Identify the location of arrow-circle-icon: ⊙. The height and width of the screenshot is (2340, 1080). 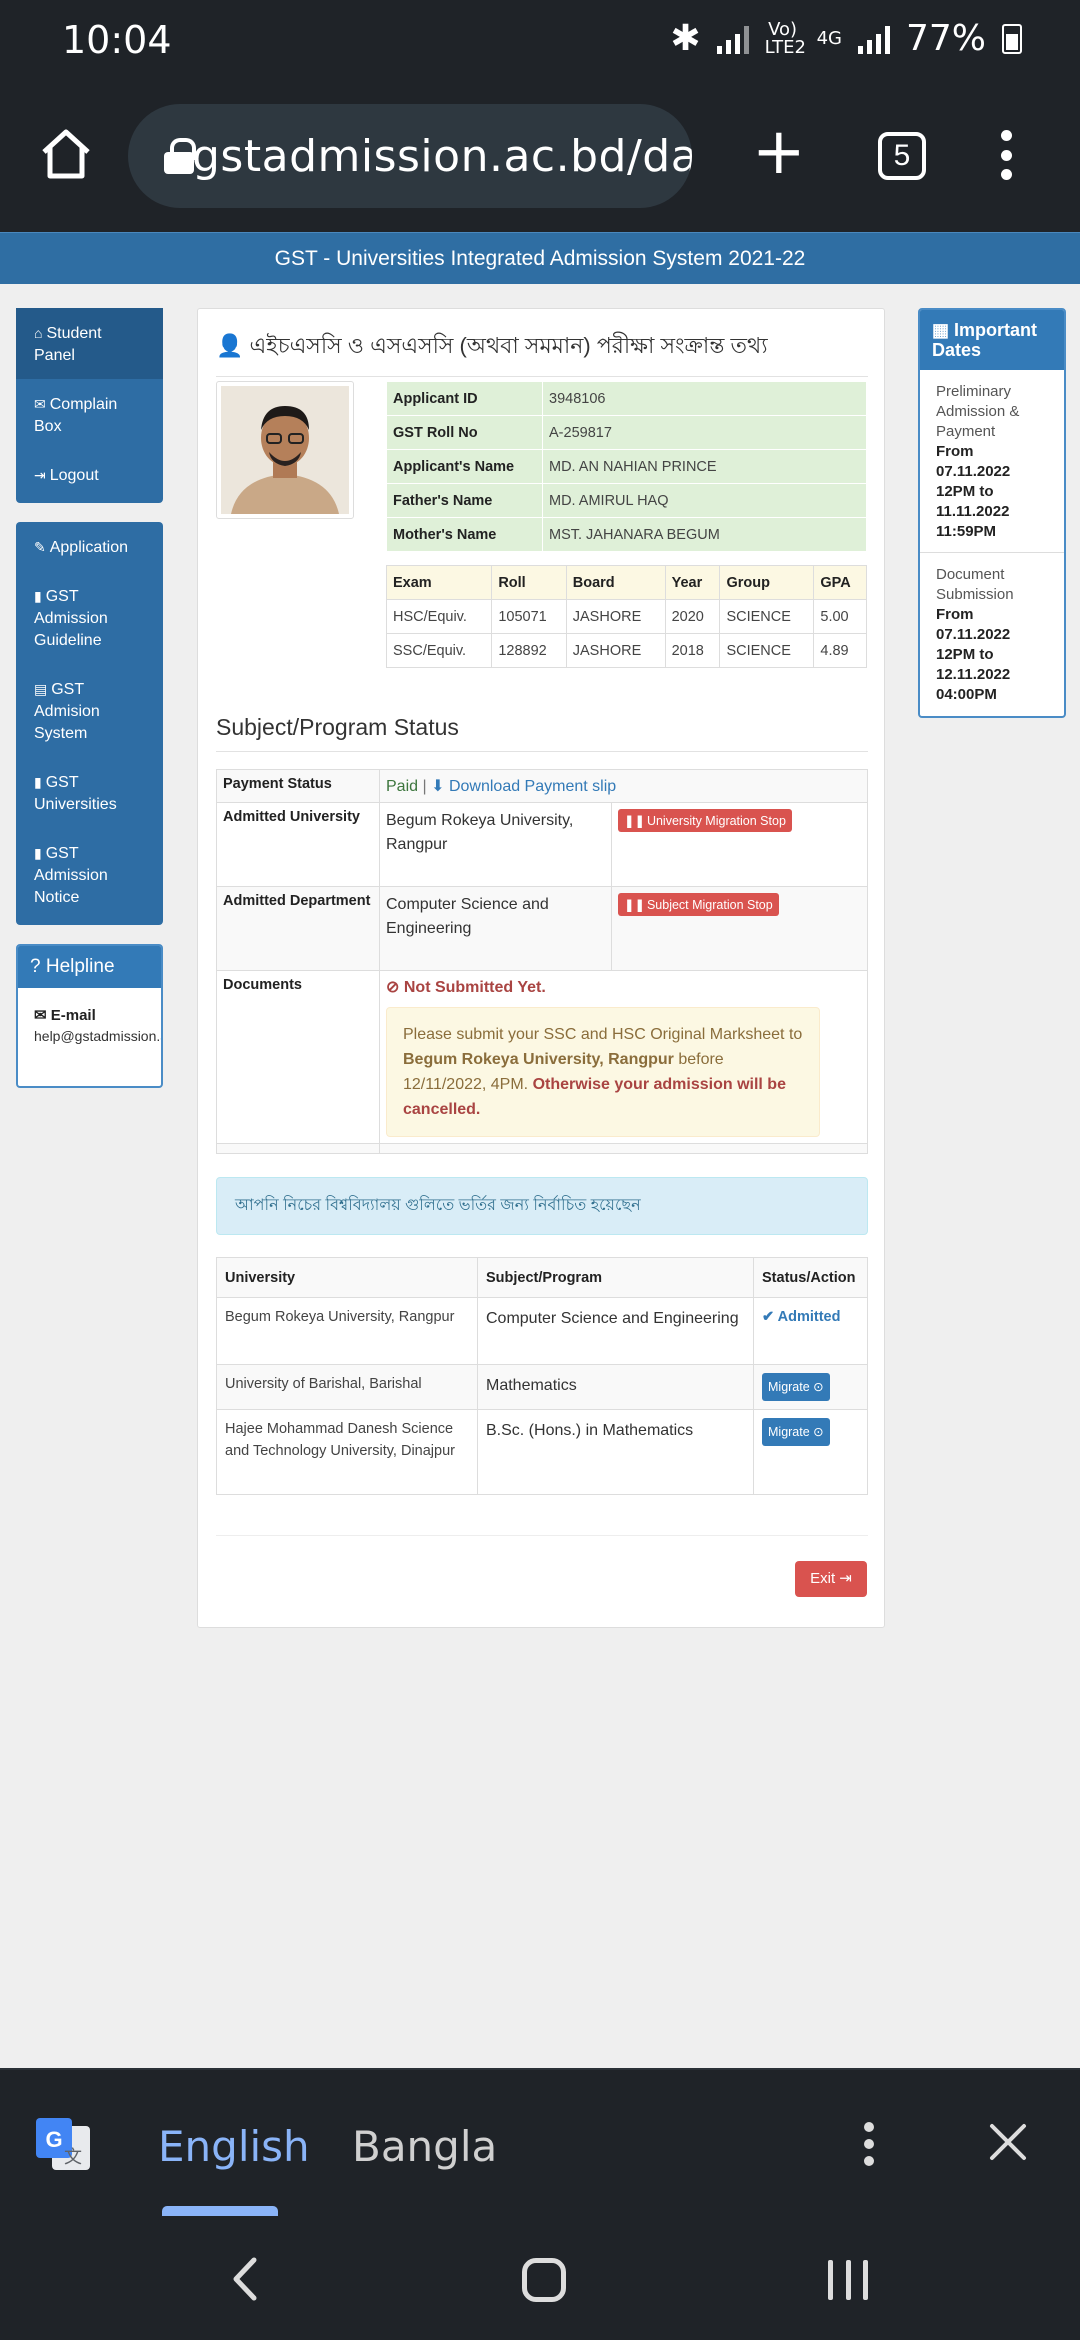
(818, 1432).